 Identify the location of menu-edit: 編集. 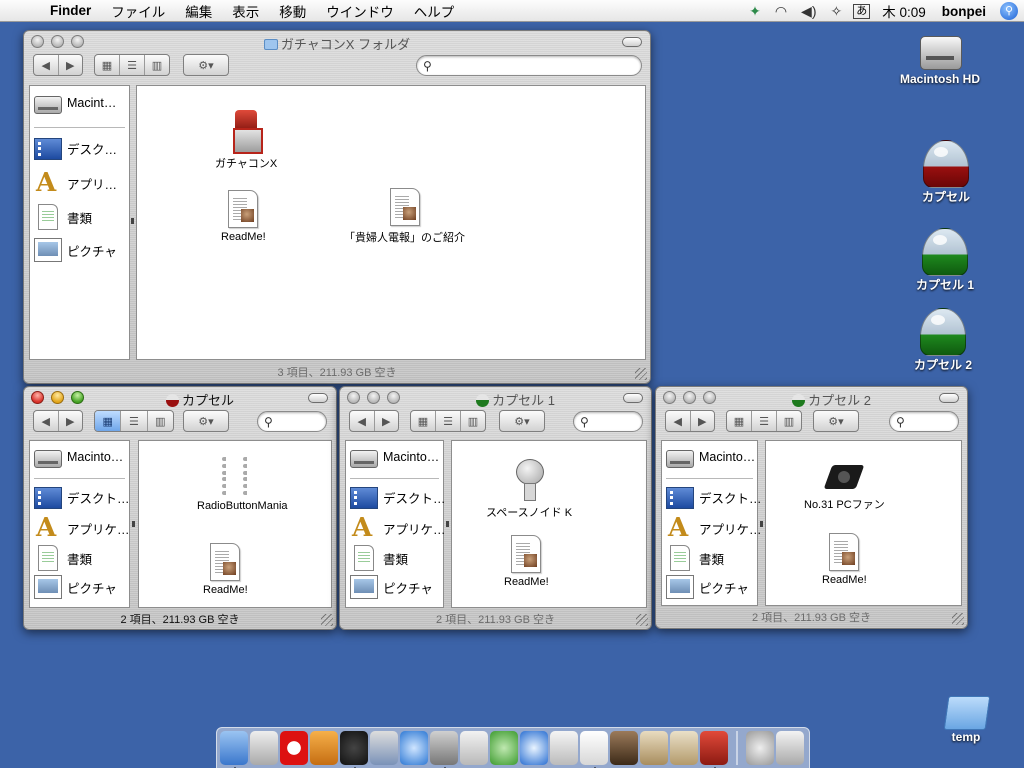
(198, 11).